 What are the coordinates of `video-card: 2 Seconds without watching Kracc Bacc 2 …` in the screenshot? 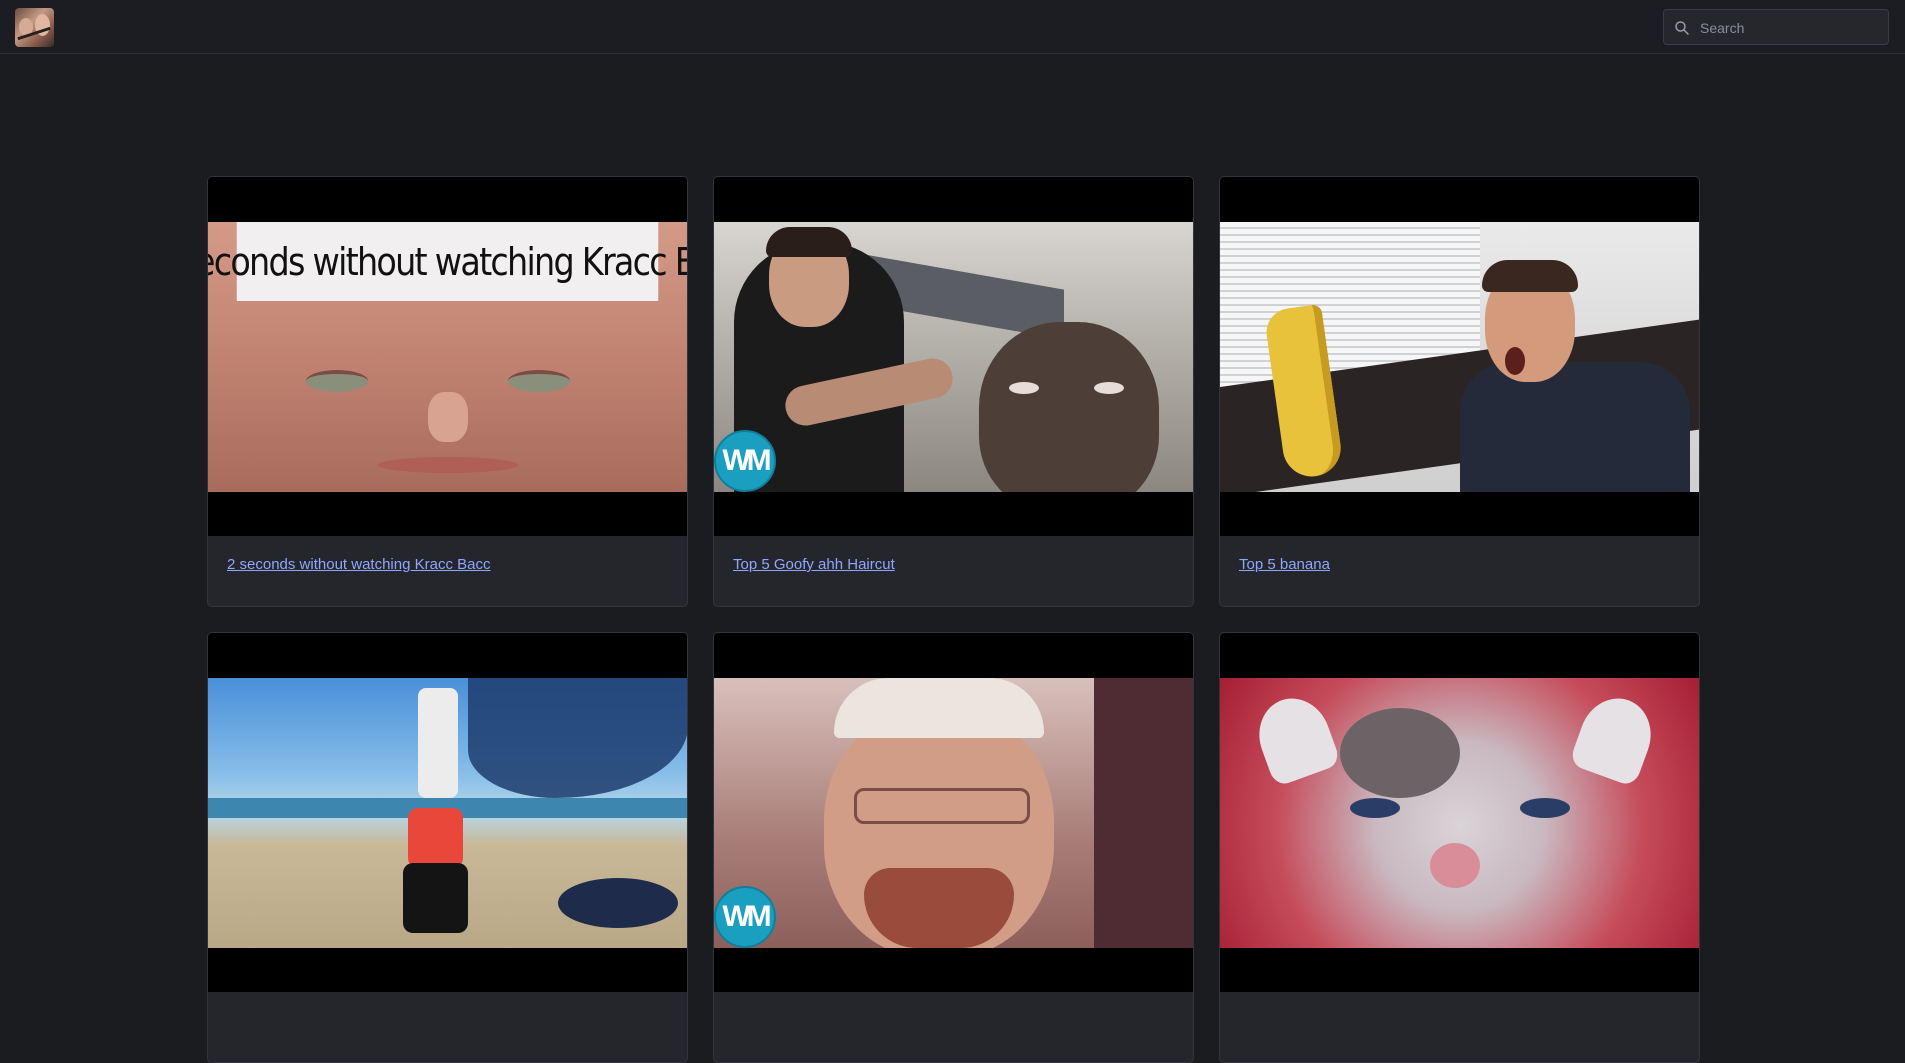 It's located at (447, 391).